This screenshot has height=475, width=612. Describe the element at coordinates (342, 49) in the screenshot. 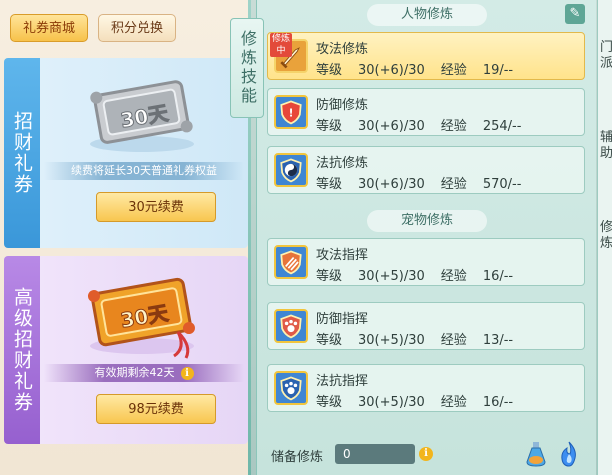

I see `skill-name: 攻法修炼` at that location.